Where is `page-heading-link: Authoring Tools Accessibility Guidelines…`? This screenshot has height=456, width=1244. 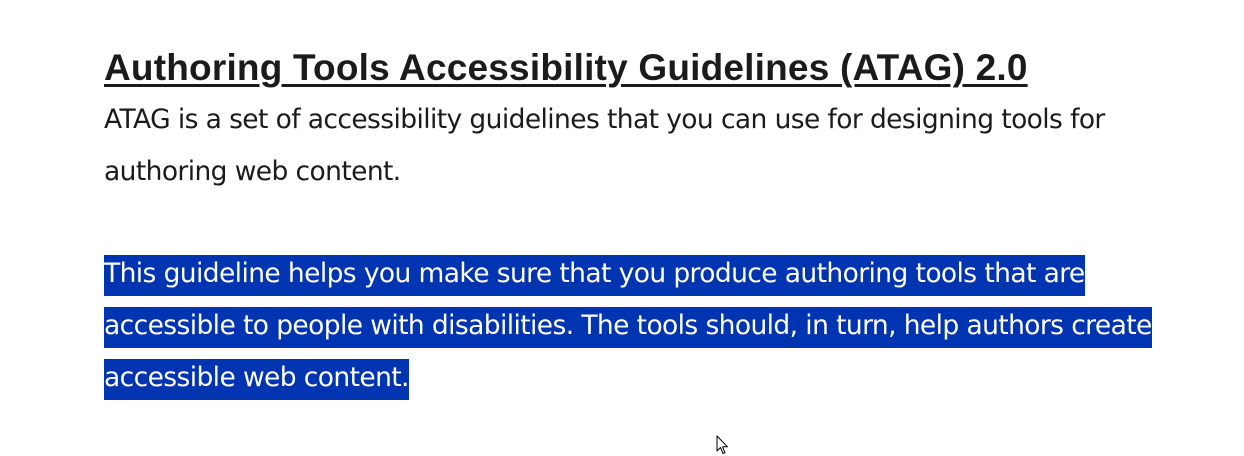
page-heading-link: Authoring Tools Accessibility Guidelines… is located at coordinates (654, 68).